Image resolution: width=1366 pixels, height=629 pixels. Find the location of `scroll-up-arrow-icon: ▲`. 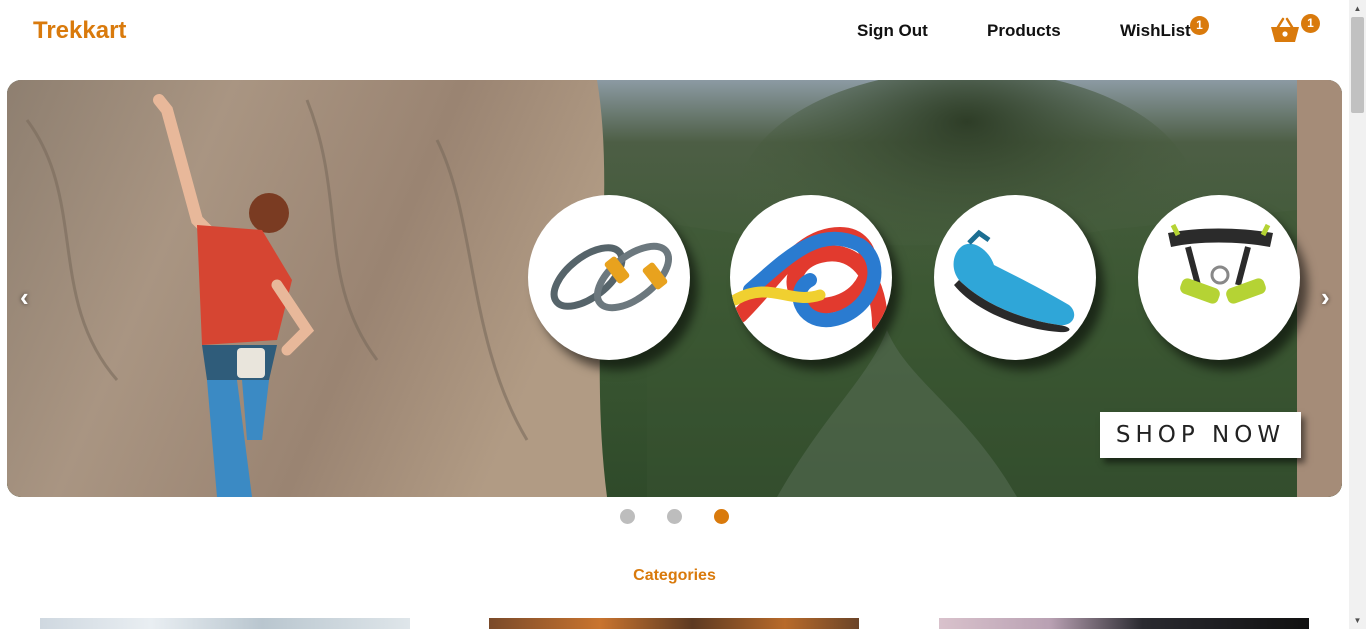

scroll-up-arrow-icon: ▲ is located at coordinates (1357, 8).